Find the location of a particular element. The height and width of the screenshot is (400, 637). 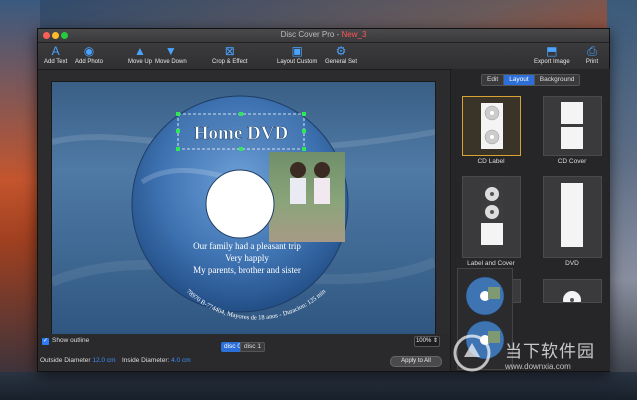

outside-diameter: Outside Diameter 12.0 cm is located at coordinates (78, 360).